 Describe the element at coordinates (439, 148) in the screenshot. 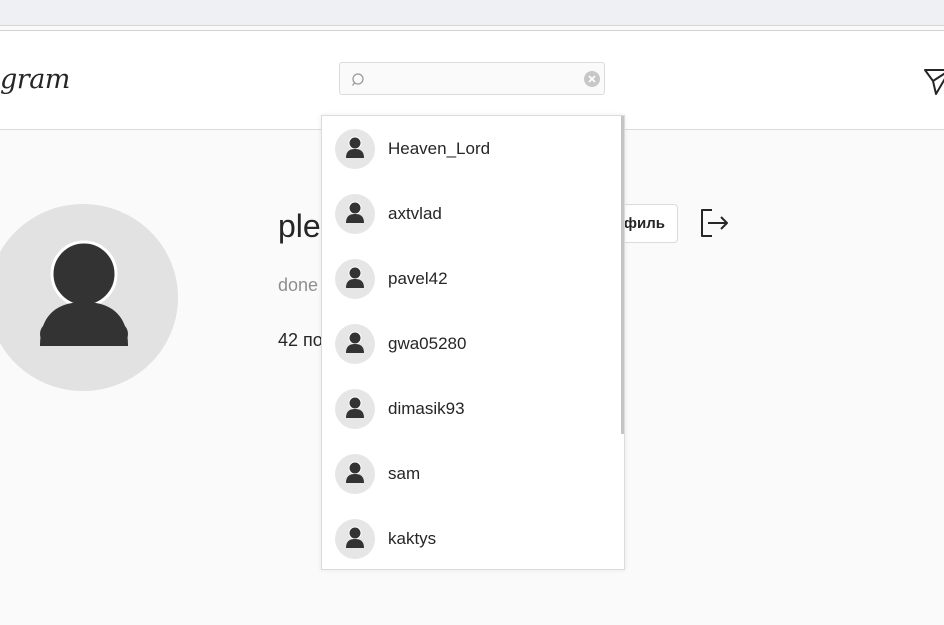

I see `search-result-username: Heaven_Lord` at that location.